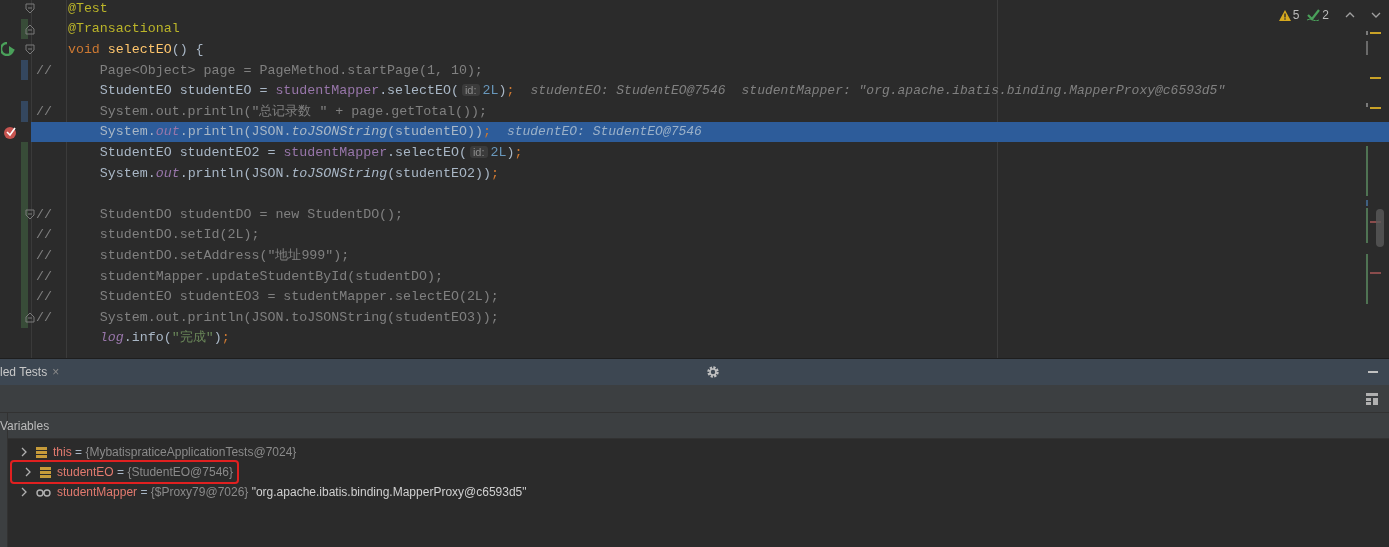 Image resolution: width=1389 pixels, height=547 pixels. Describe the element at coordinates (123, 29) in the screenshot. I see `code-line: @Transactional` at that location.